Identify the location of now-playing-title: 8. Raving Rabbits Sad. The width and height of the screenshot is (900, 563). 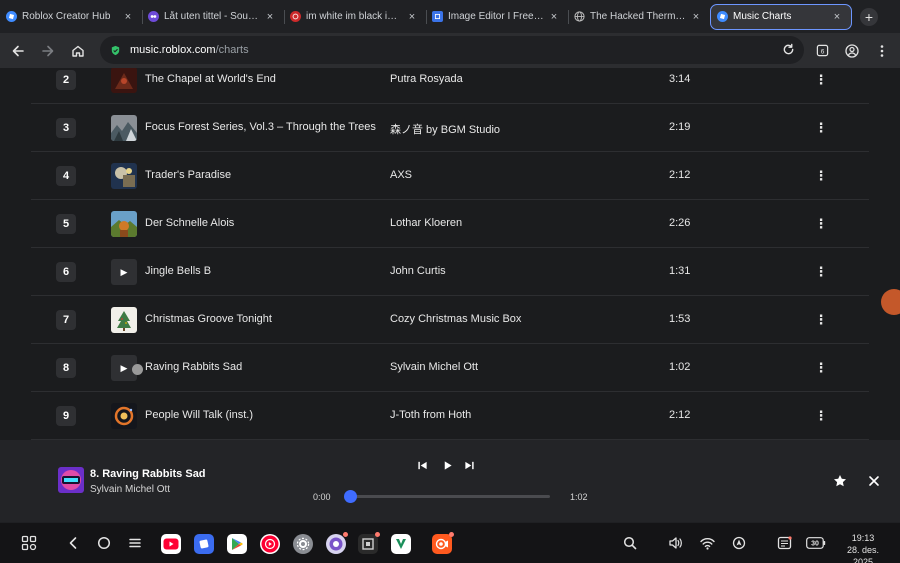
(148, 474).